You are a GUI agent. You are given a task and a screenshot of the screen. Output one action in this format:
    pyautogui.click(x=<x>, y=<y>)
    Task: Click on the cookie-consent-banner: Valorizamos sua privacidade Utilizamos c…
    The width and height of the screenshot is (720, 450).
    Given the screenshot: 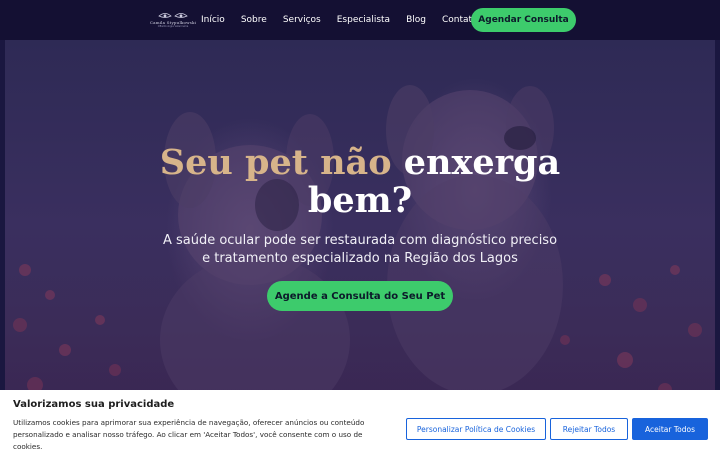 What is the action you would take?
    pyautogui.click(x=360, y=420)
    